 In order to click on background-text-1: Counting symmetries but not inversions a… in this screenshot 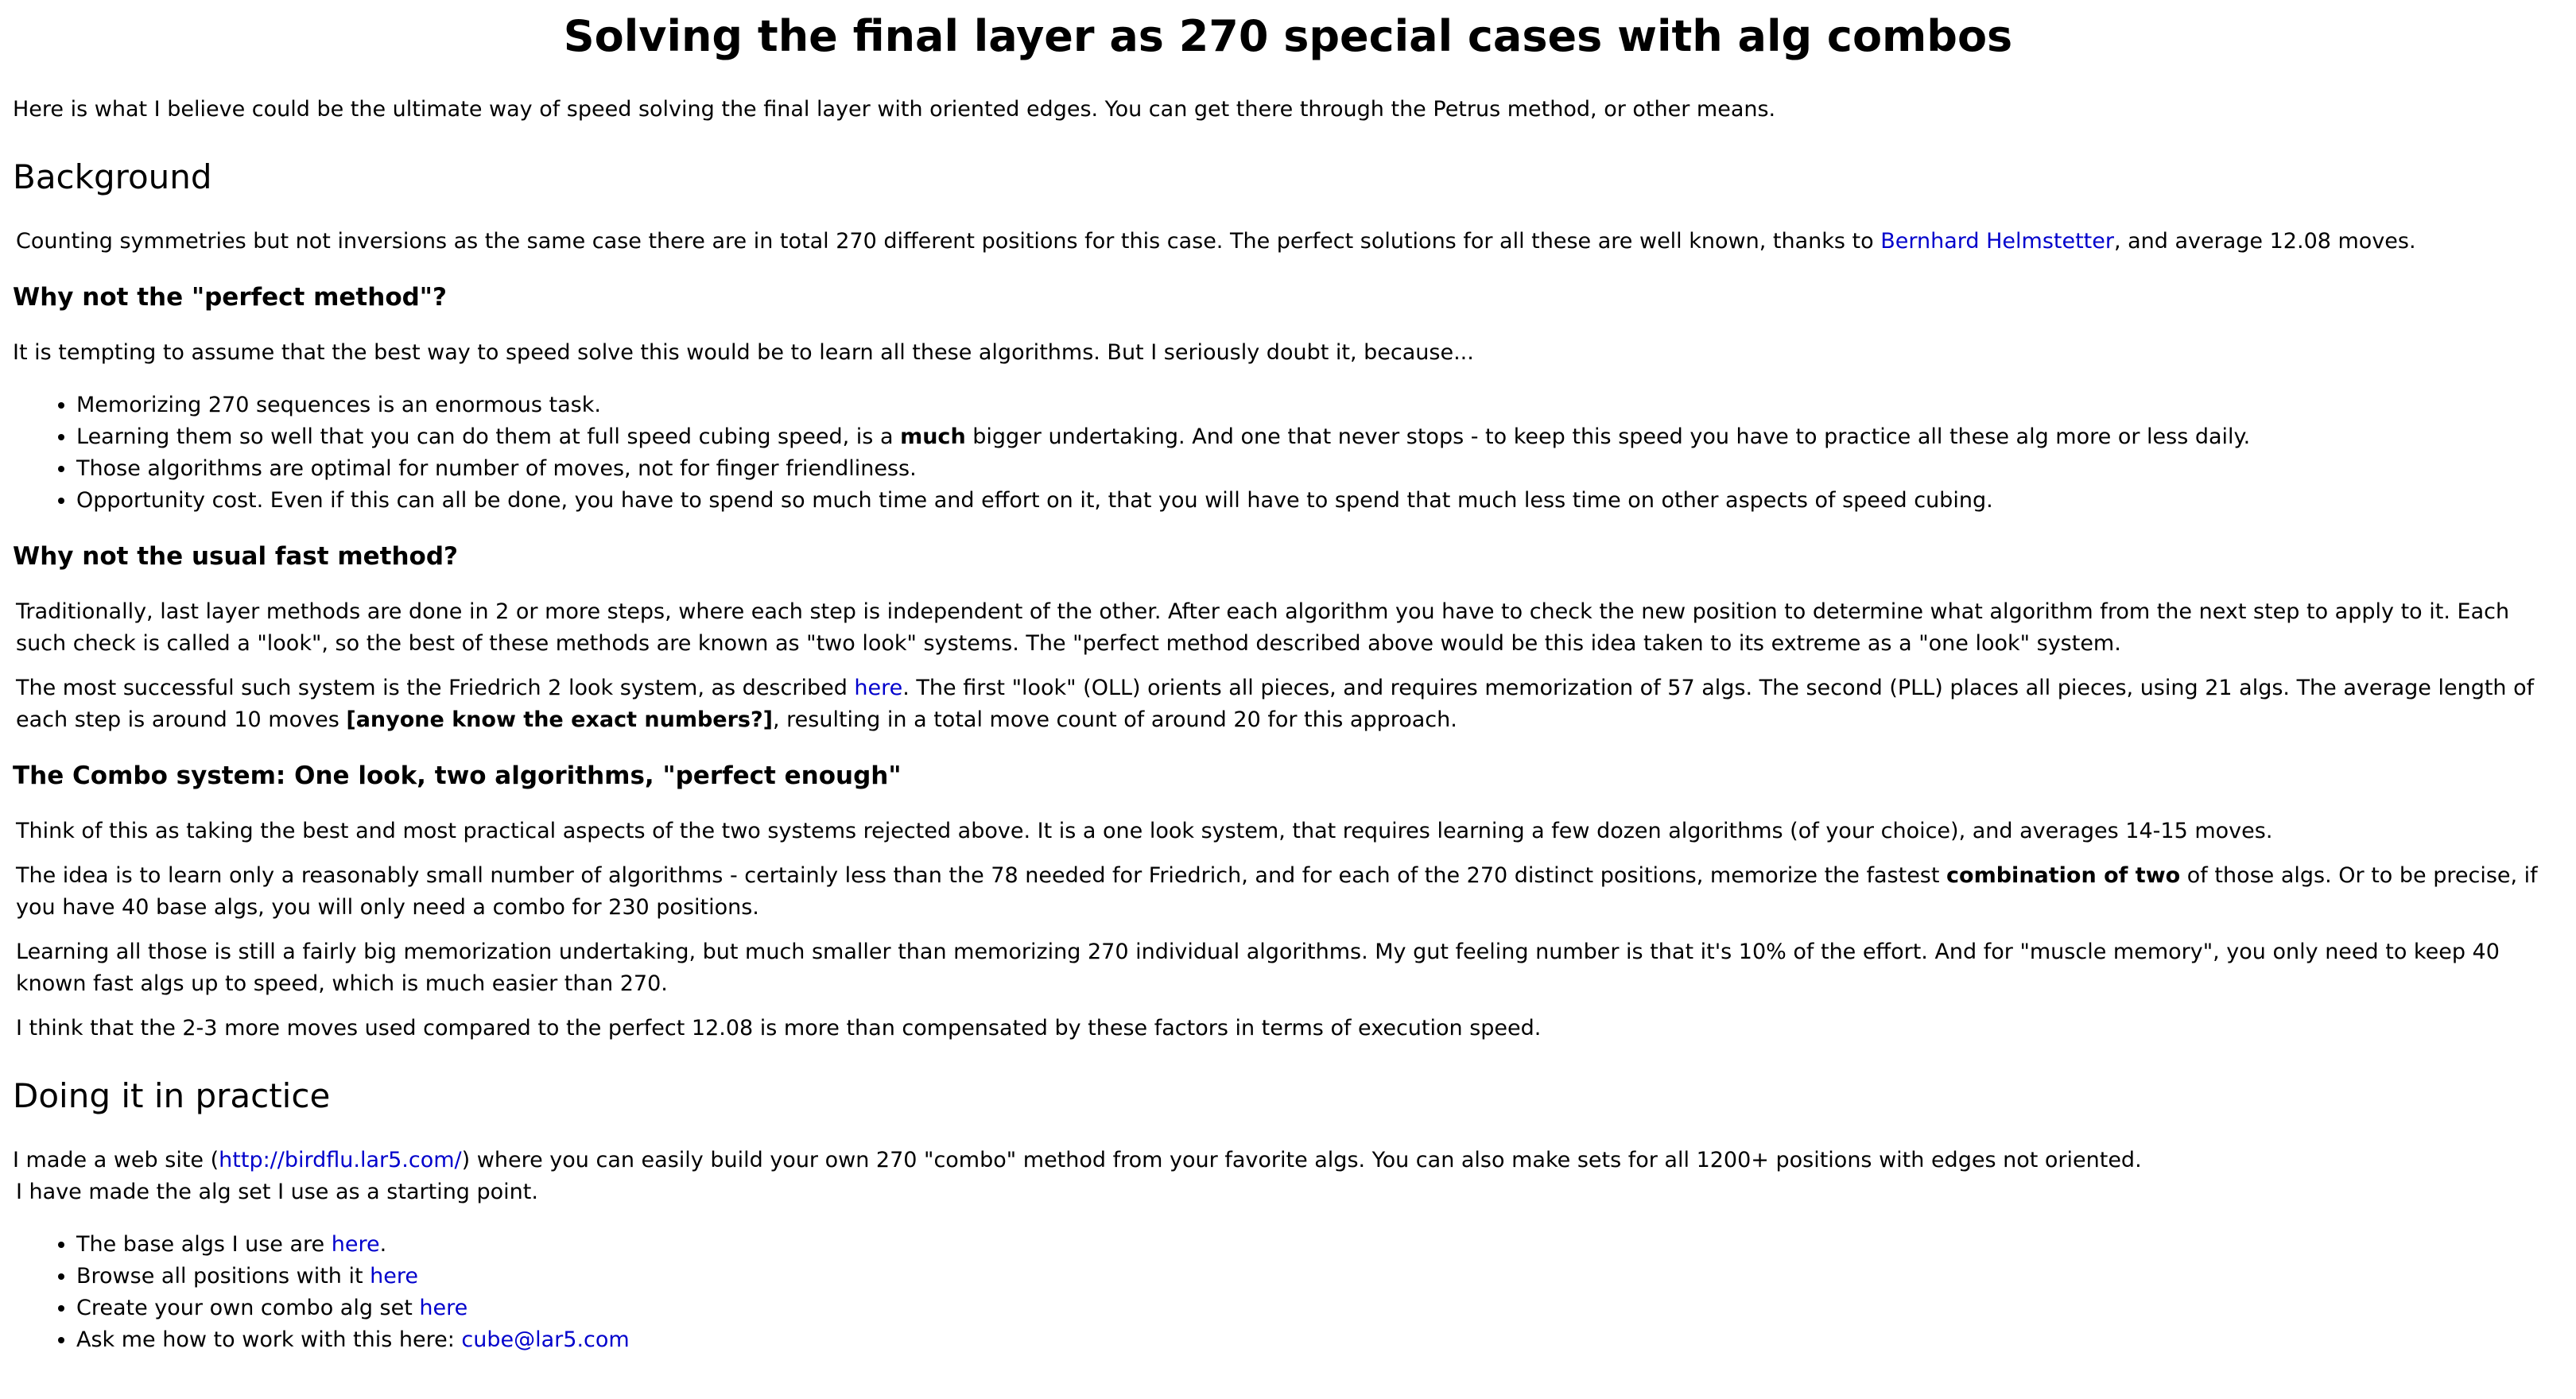, I will do `click(949, 241)`.